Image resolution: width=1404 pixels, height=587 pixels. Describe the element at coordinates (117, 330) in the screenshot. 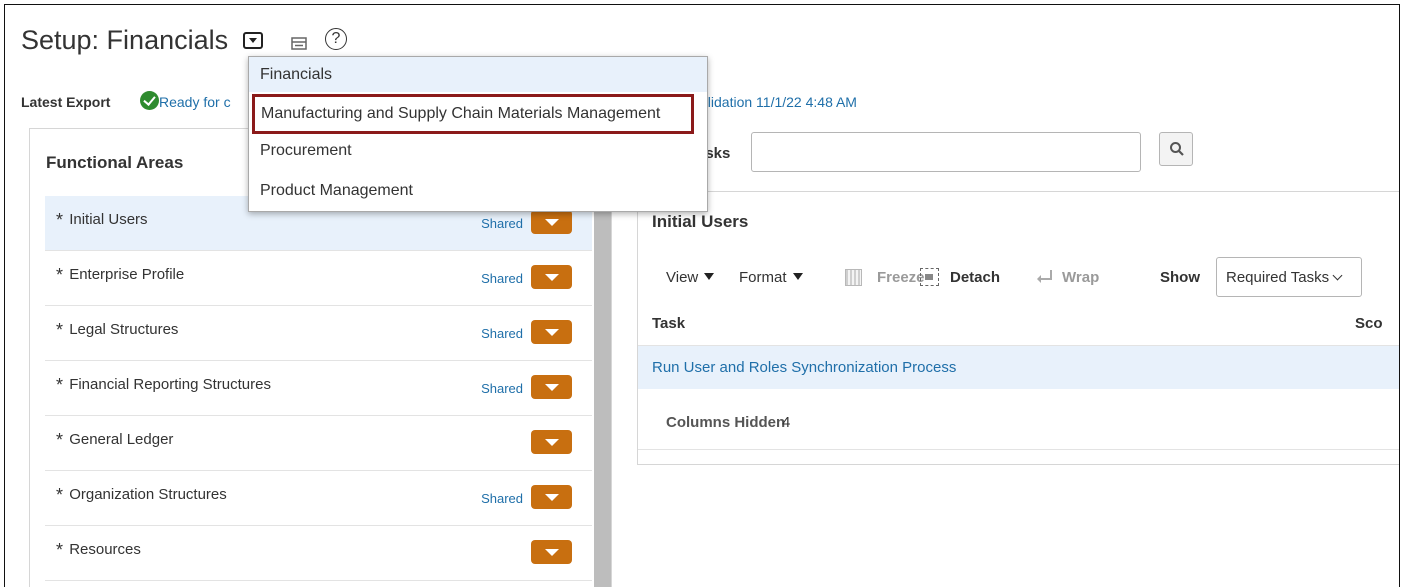

I see `area-name: * Legal Structures` at that location.